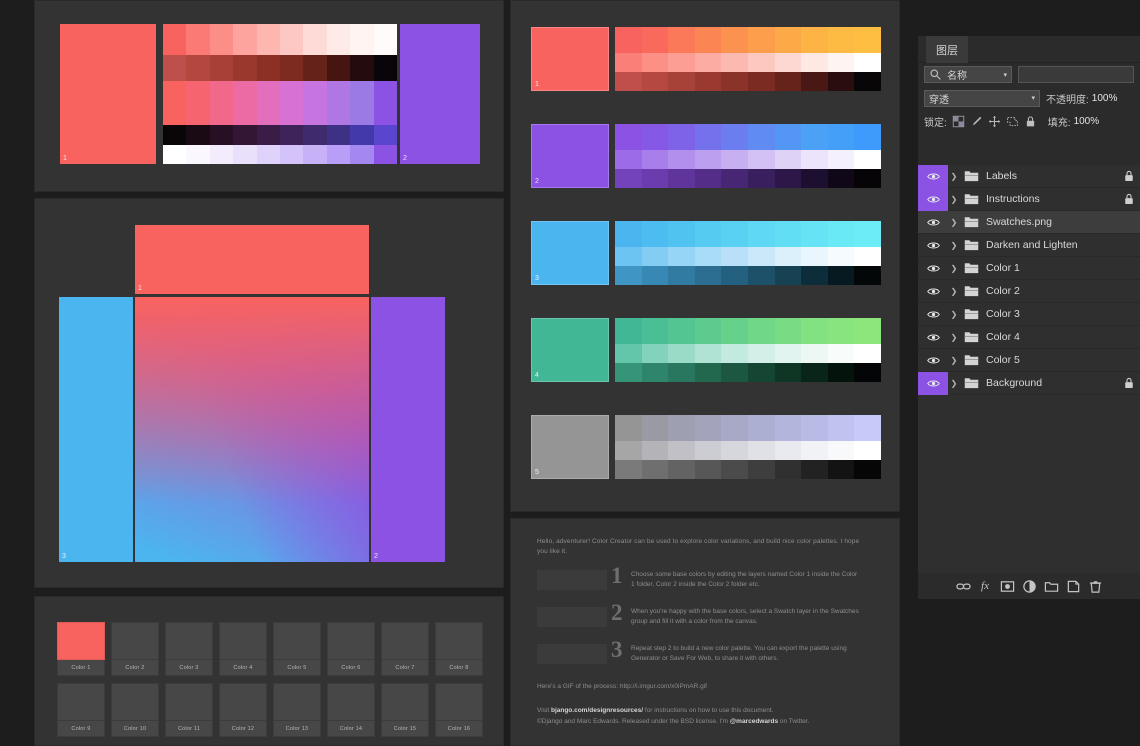 The width and height of the screenshot is (1140, 746). I want to click on color-slot: Color 3, so click(189, 649).